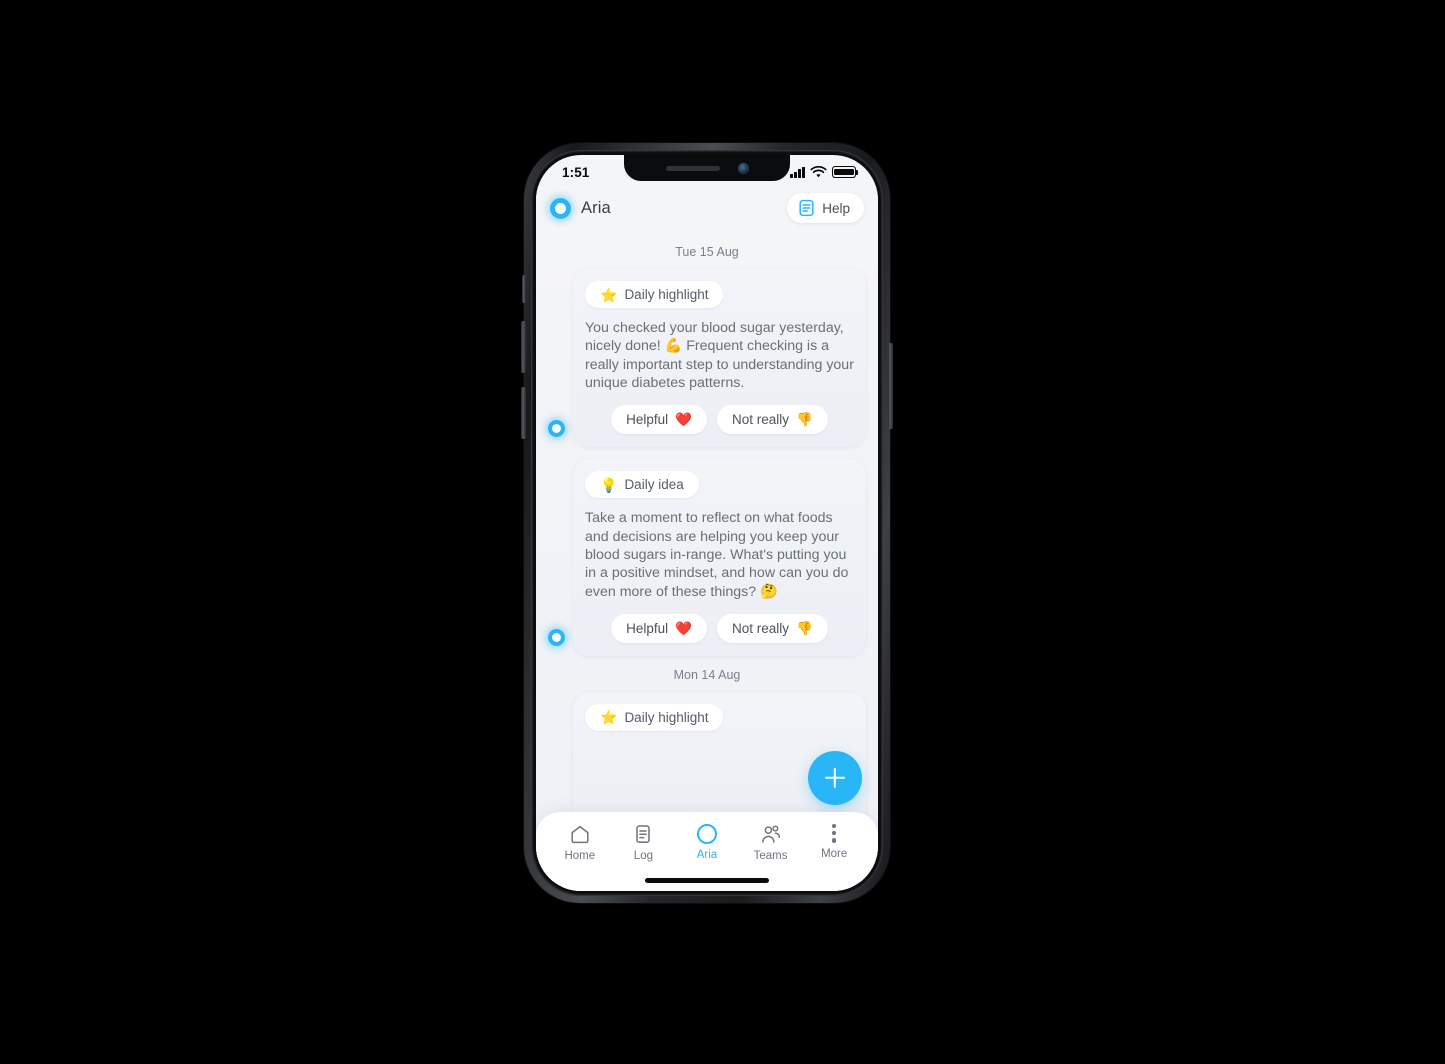 The height and width of the screenshot is (1064, 1445). I want to click on earpiece-speaker-icon, so click(692, 168).